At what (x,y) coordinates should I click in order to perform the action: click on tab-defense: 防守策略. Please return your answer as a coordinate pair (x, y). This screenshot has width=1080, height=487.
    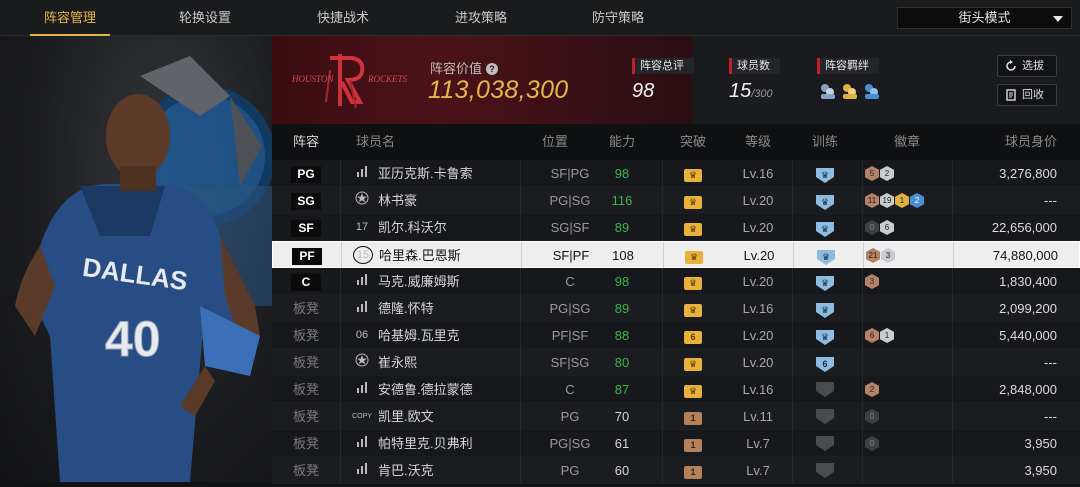
    Looking at the image, I should click on (618, 18).